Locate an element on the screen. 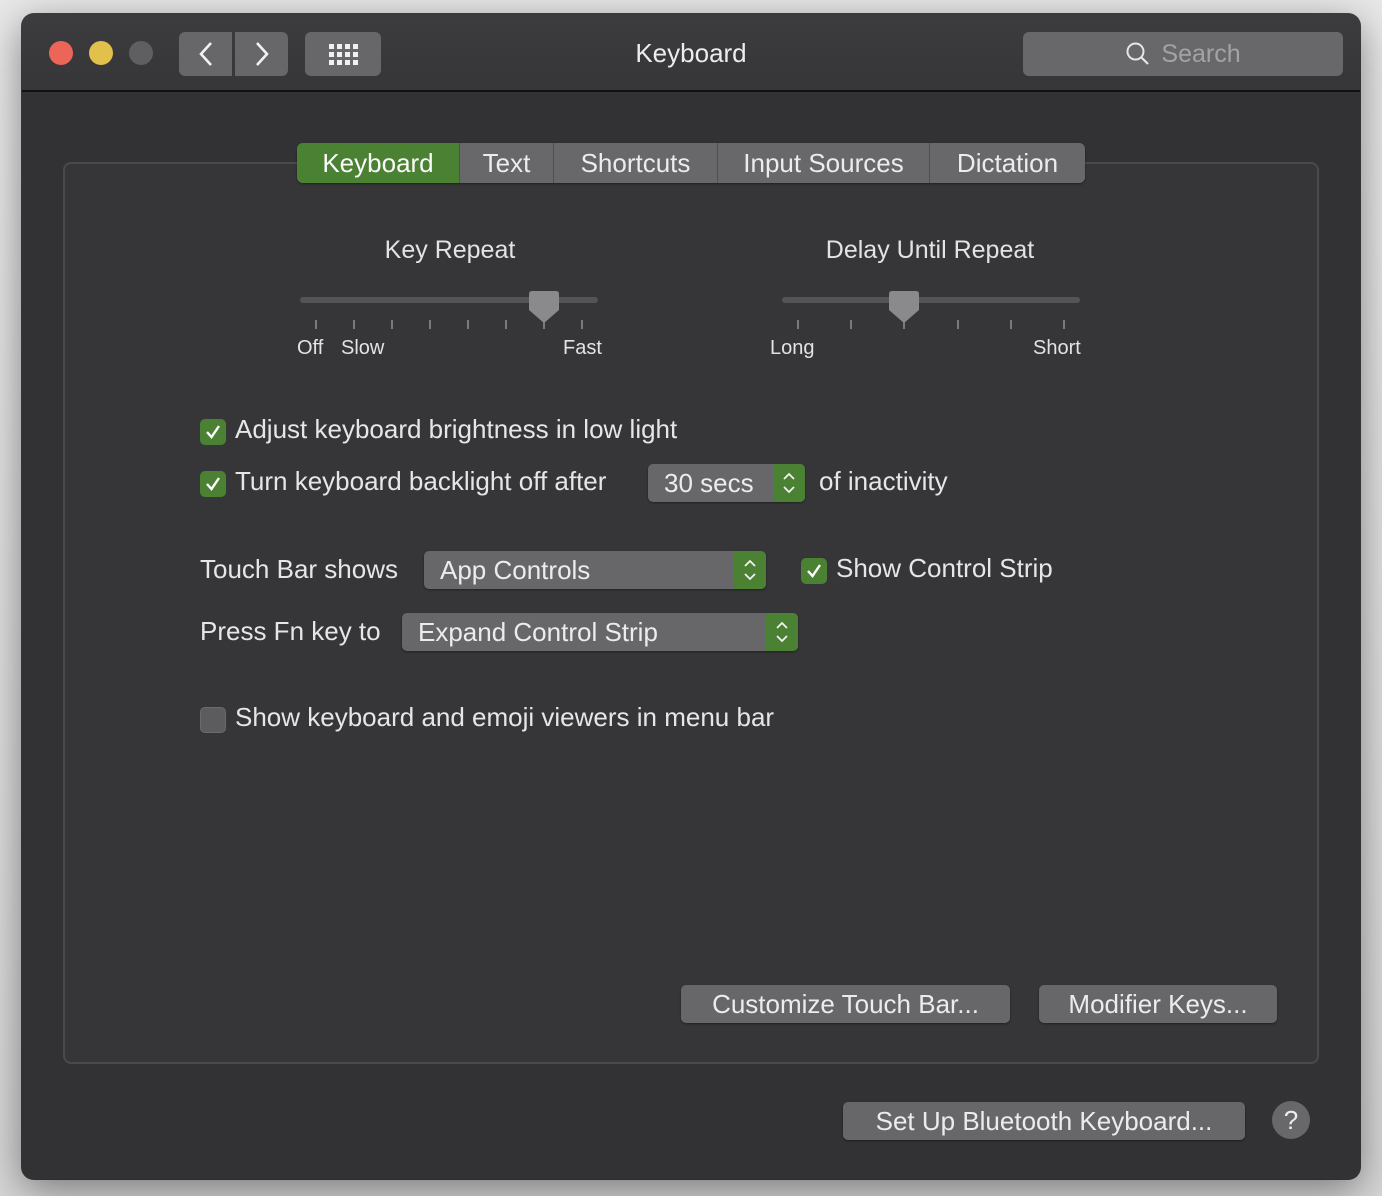  press-fn-value: Expand Control Strip is located at coordinates (538, 632).